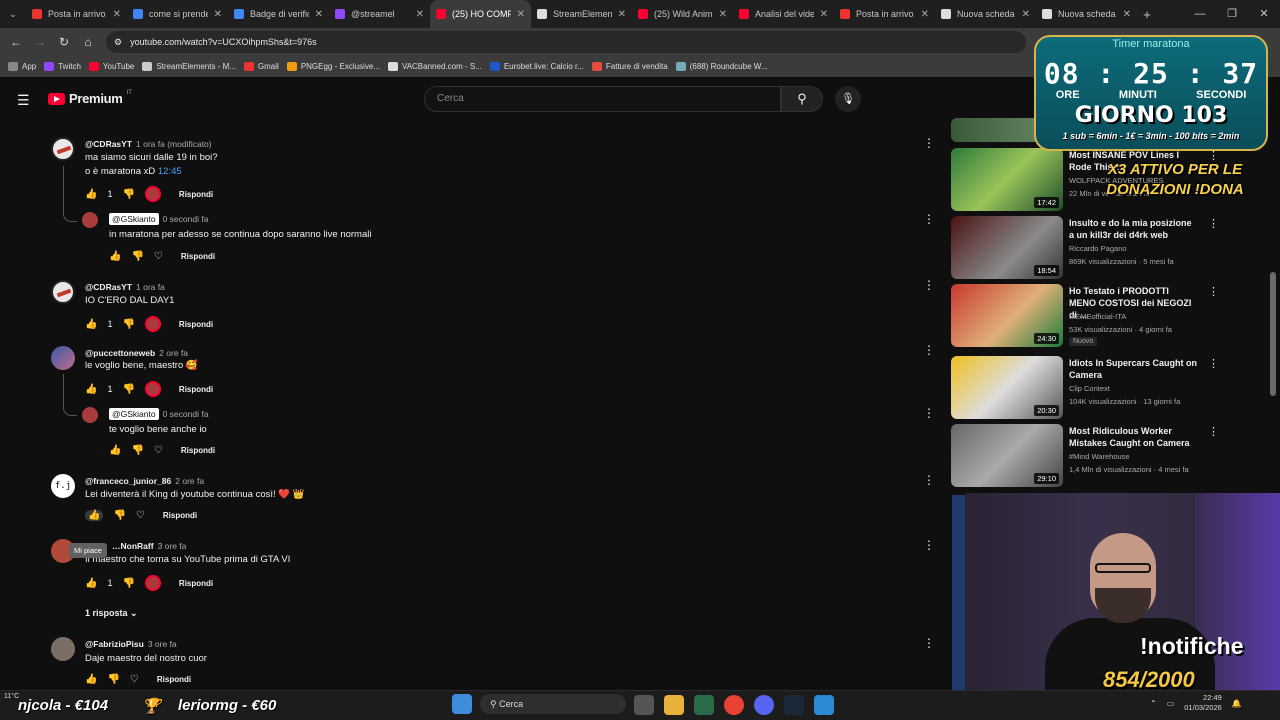  What do you see at coordinates (1007, 387) in the screenshot?
I see `video-thumbnail: 20:30` at bounding box center [1007, 387].